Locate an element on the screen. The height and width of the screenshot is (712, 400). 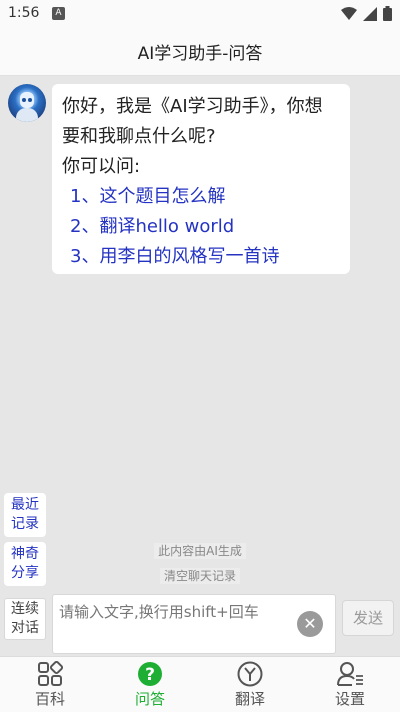
status-bar: 1:56 A is located at coordinates (200, 14).